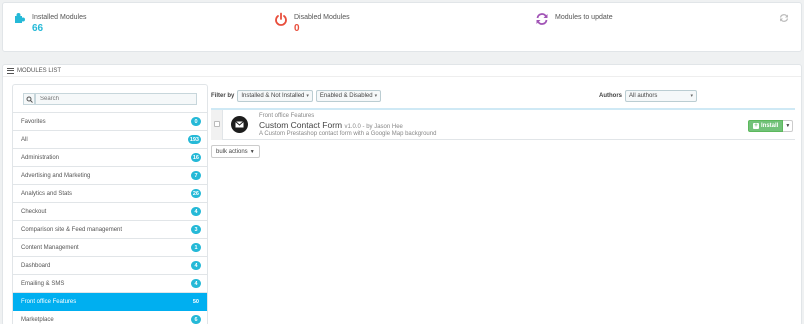 The height and width of the screenshot is (324, 804). I want to click on category-item: Dashboard 4, so click(110, 266).